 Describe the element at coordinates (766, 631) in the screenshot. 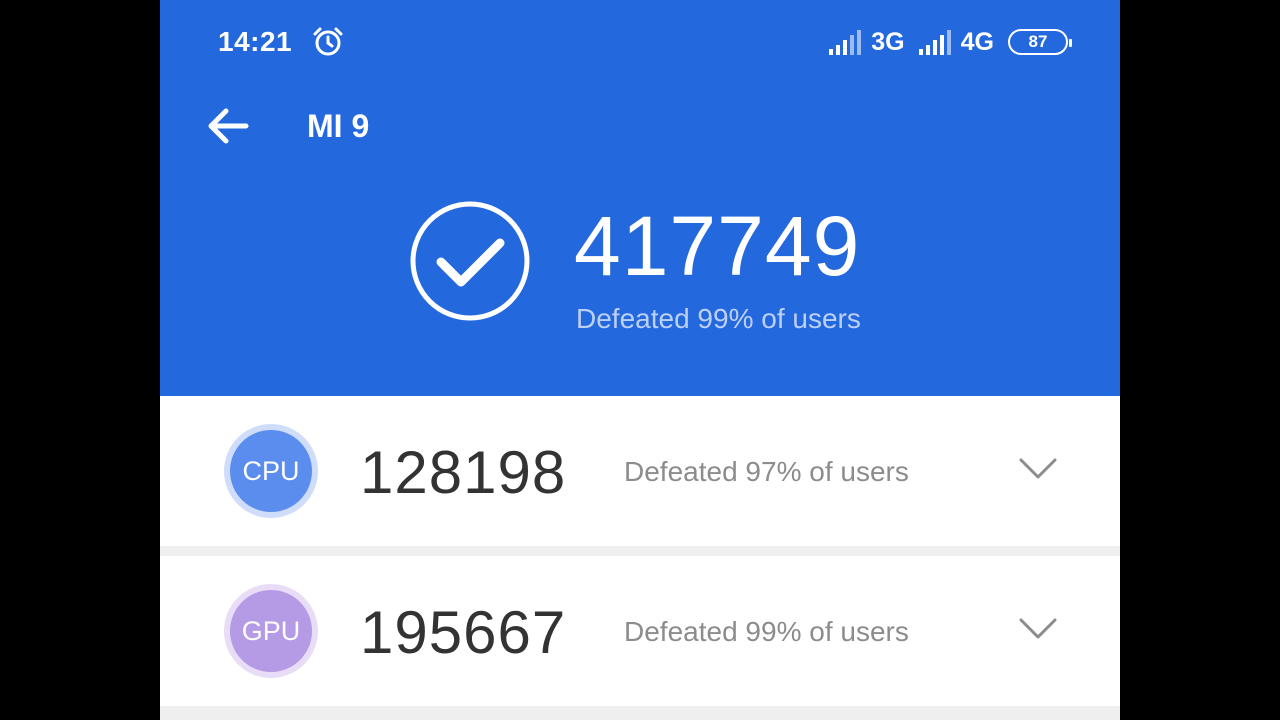

I see `gpu-defeated-text: Defeated 99% of users` at that location.